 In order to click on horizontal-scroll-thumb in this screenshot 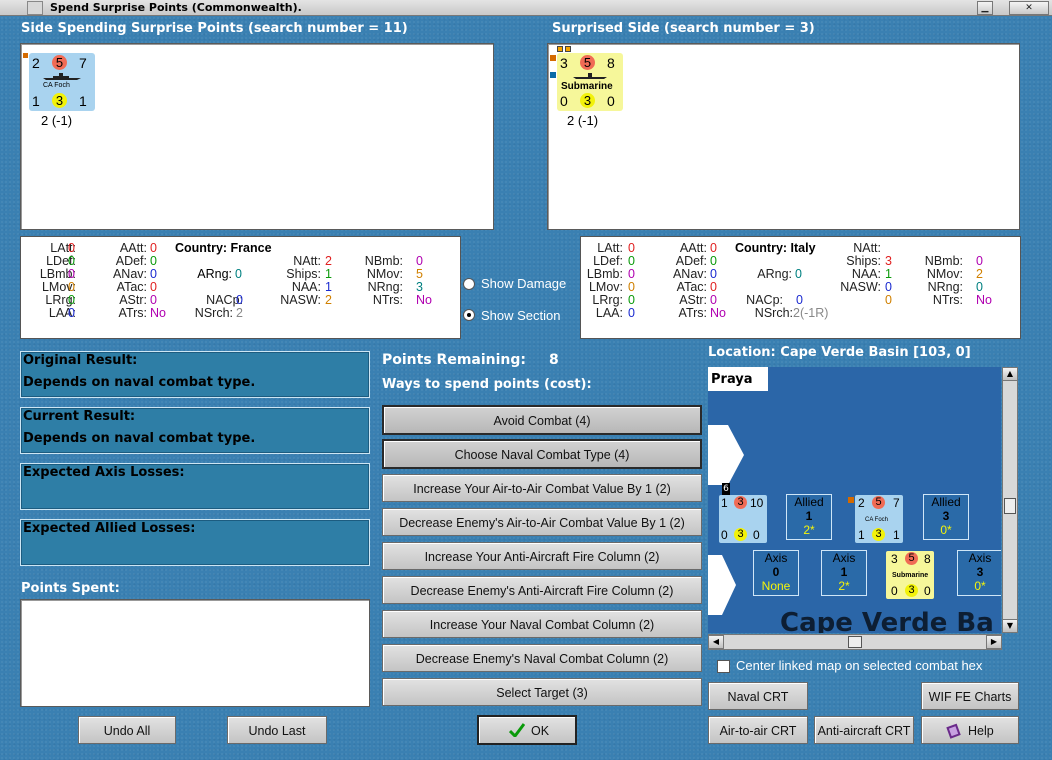, I will do `click(855, 642)`.